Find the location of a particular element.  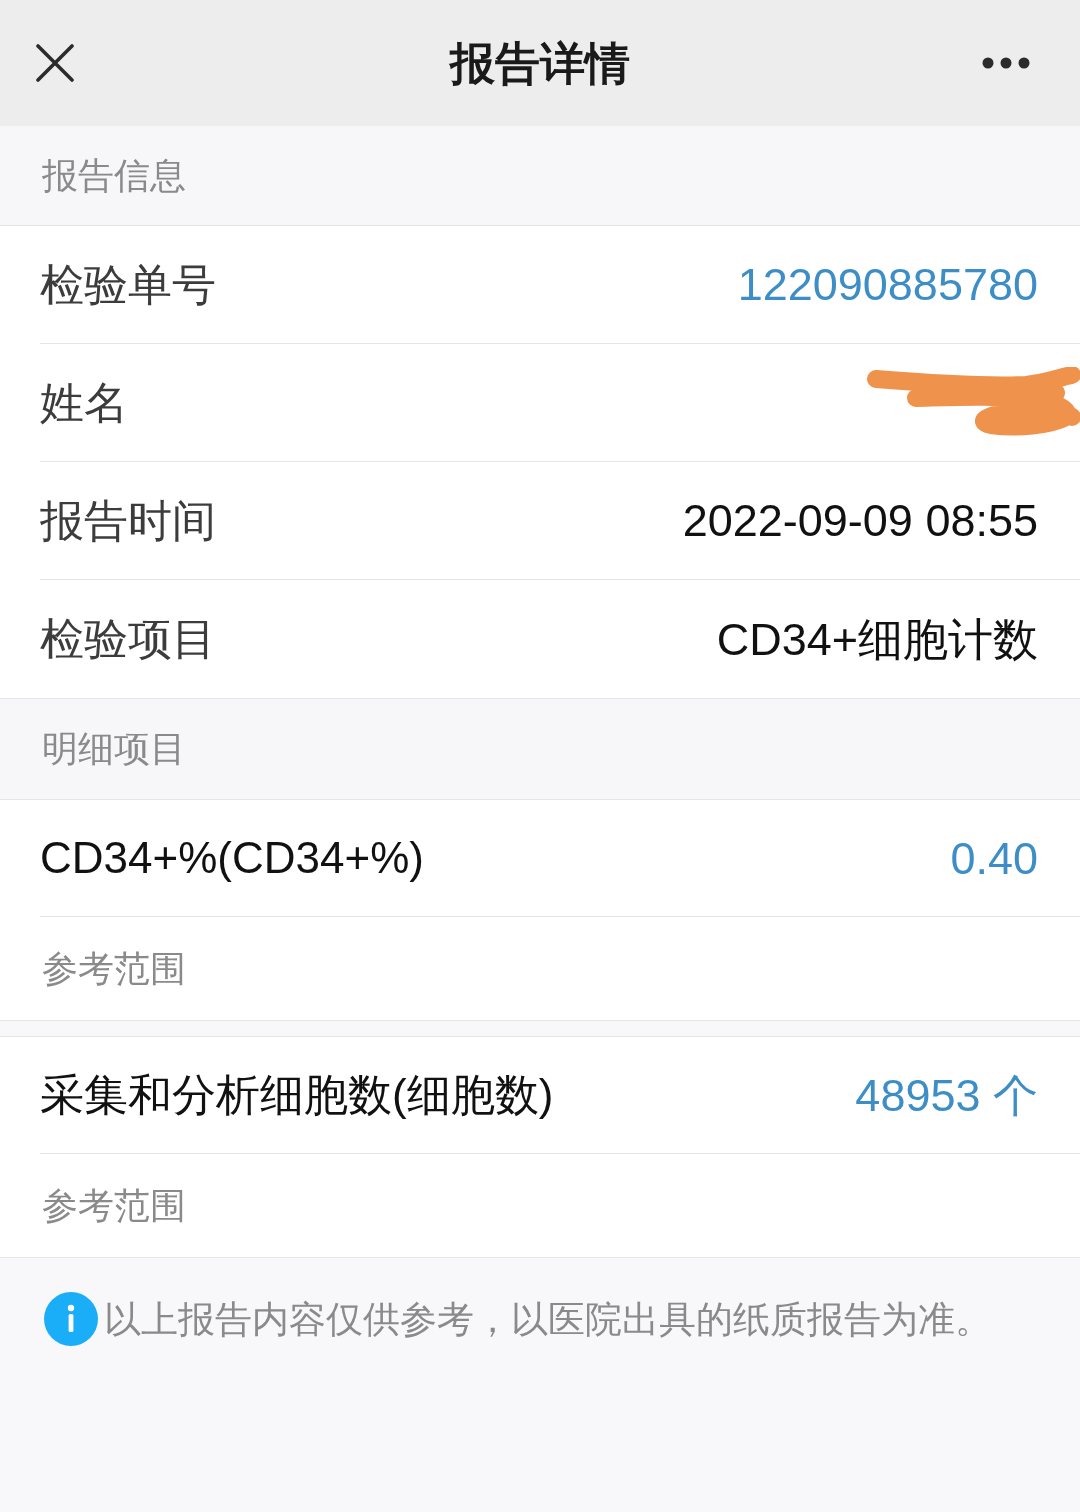

test-item-name: 采集和分析细胞数(细胞数) is located at coordinates (297, 1095).